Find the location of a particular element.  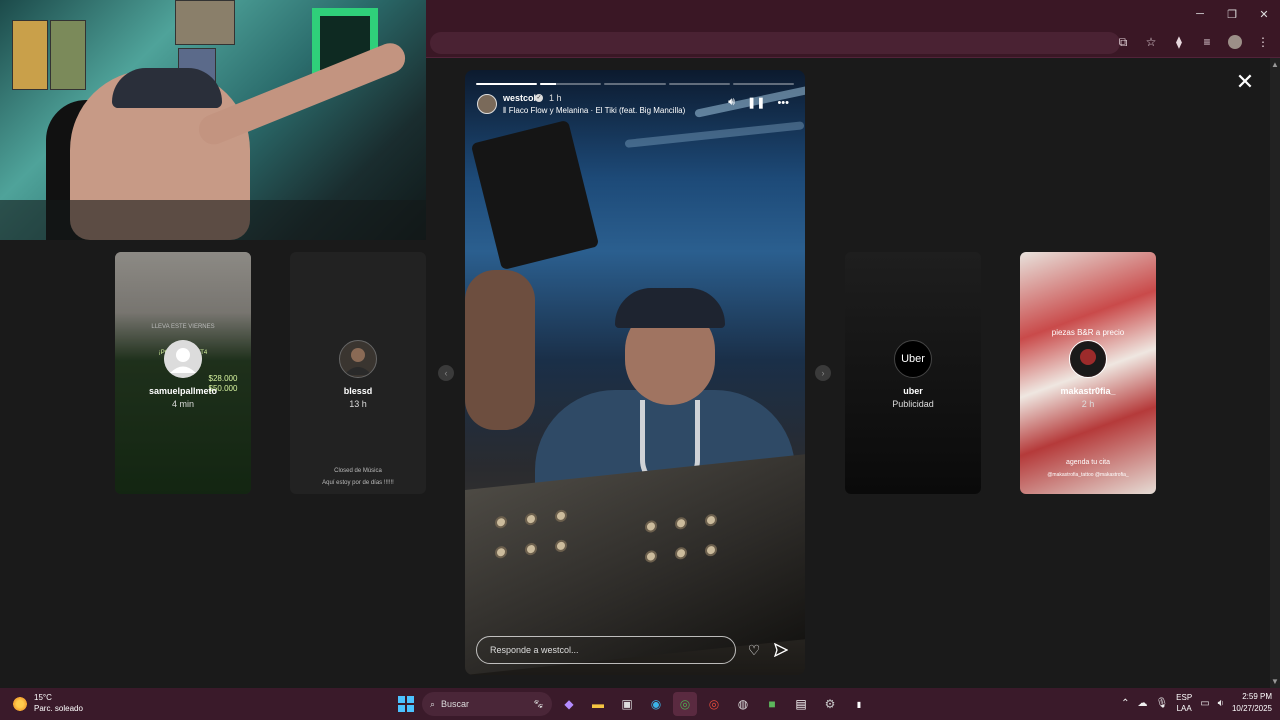

webcam-overlay is located at coordinates (213, 120).